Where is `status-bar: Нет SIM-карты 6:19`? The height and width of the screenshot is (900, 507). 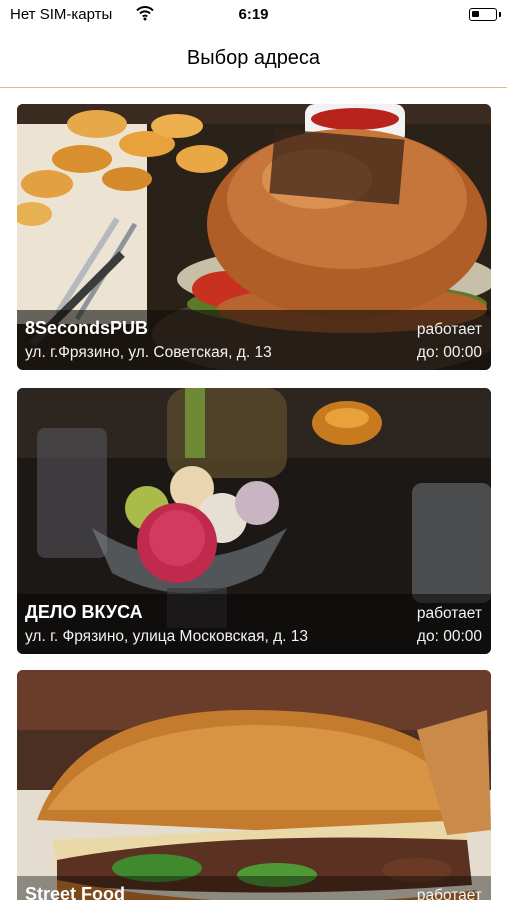
status-bar: Нет SIM-карты 6:19 is located at coordinates (253, 15).